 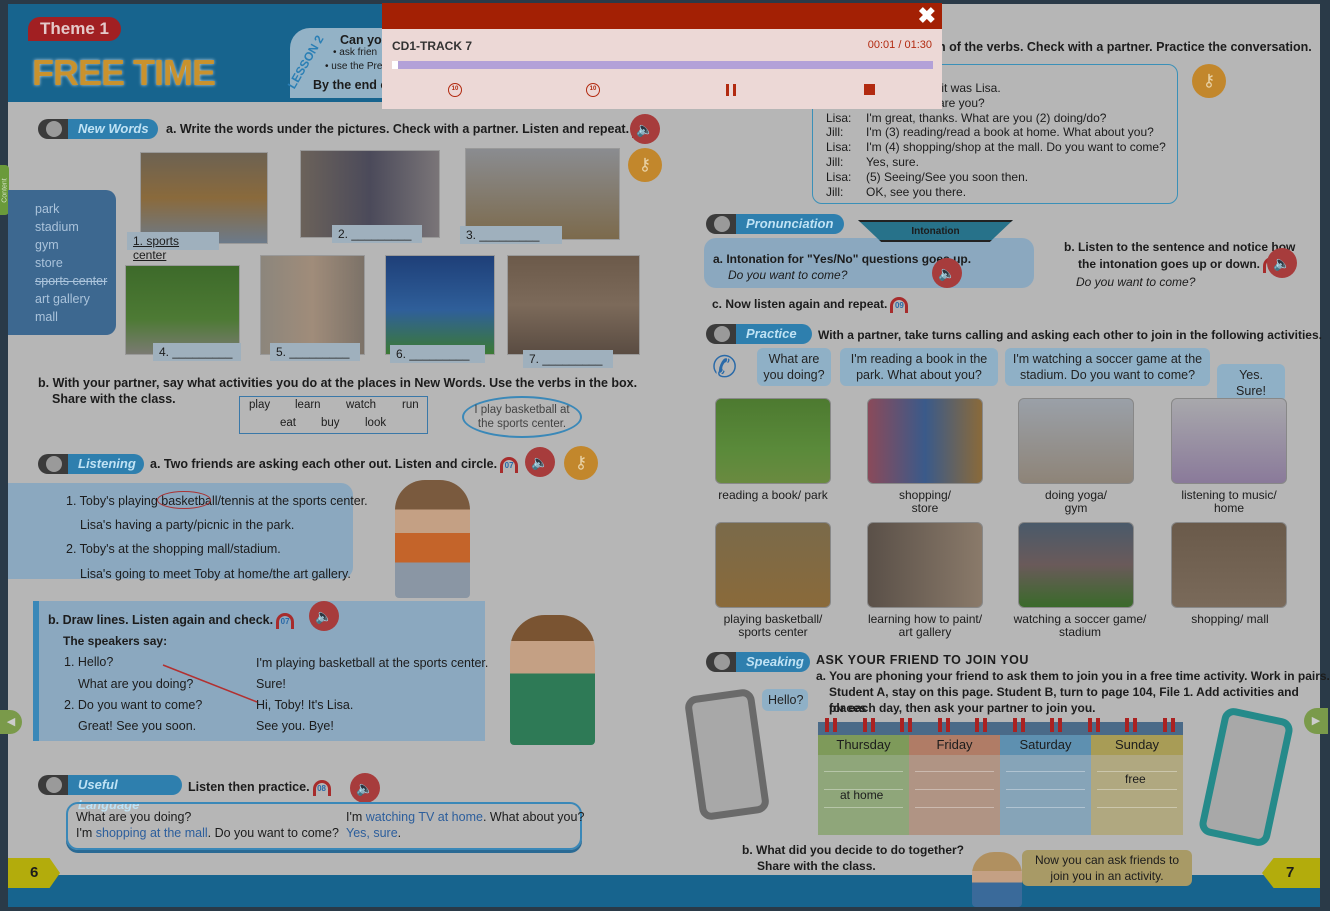 What do you see at coordinates (54, 785) in the screenshot?
I see `key-icon` at bounding box center [54, 785].